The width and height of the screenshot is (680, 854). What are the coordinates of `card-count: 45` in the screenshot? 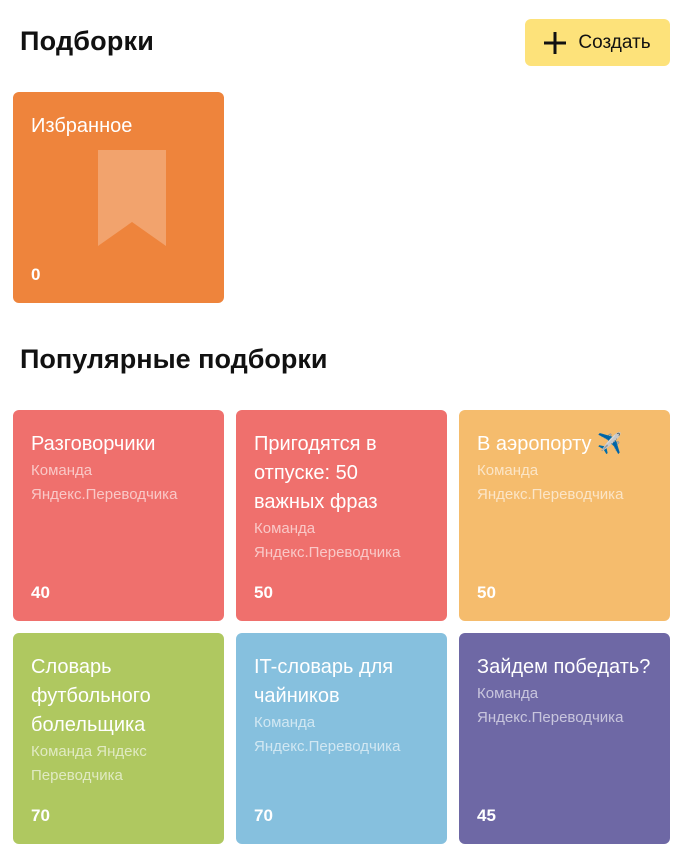 It's located at (486, 815).